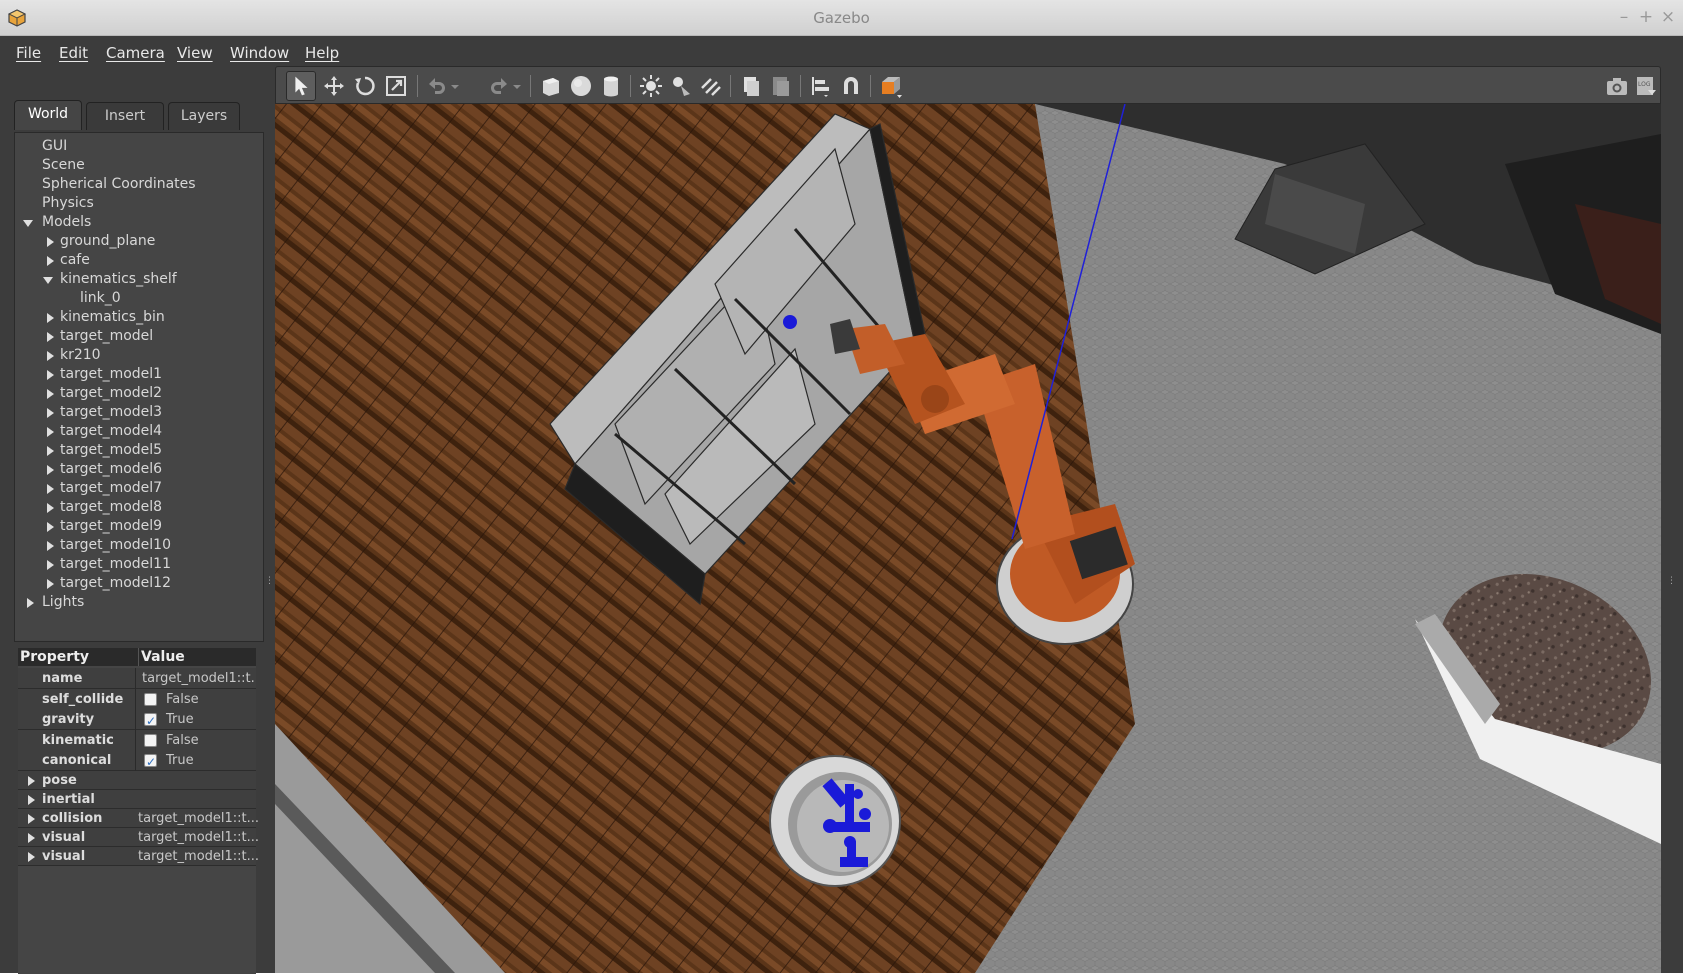 The image size is (1683, 974). Describe the element at coordinates (150, 761) in the screenshot. I see `canonical-checkbox` at that location.